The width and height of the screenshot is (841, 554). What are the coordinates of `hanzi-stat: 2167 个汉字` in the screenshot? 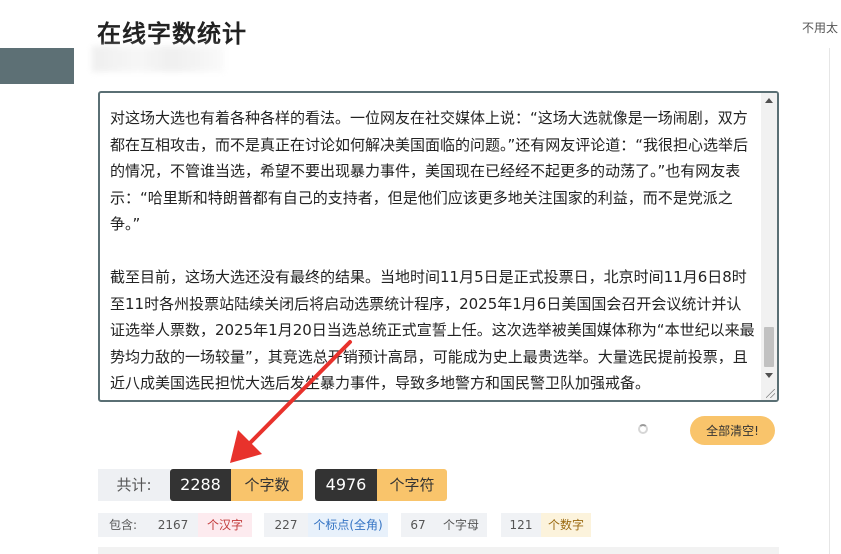 It's located at (200, 525).